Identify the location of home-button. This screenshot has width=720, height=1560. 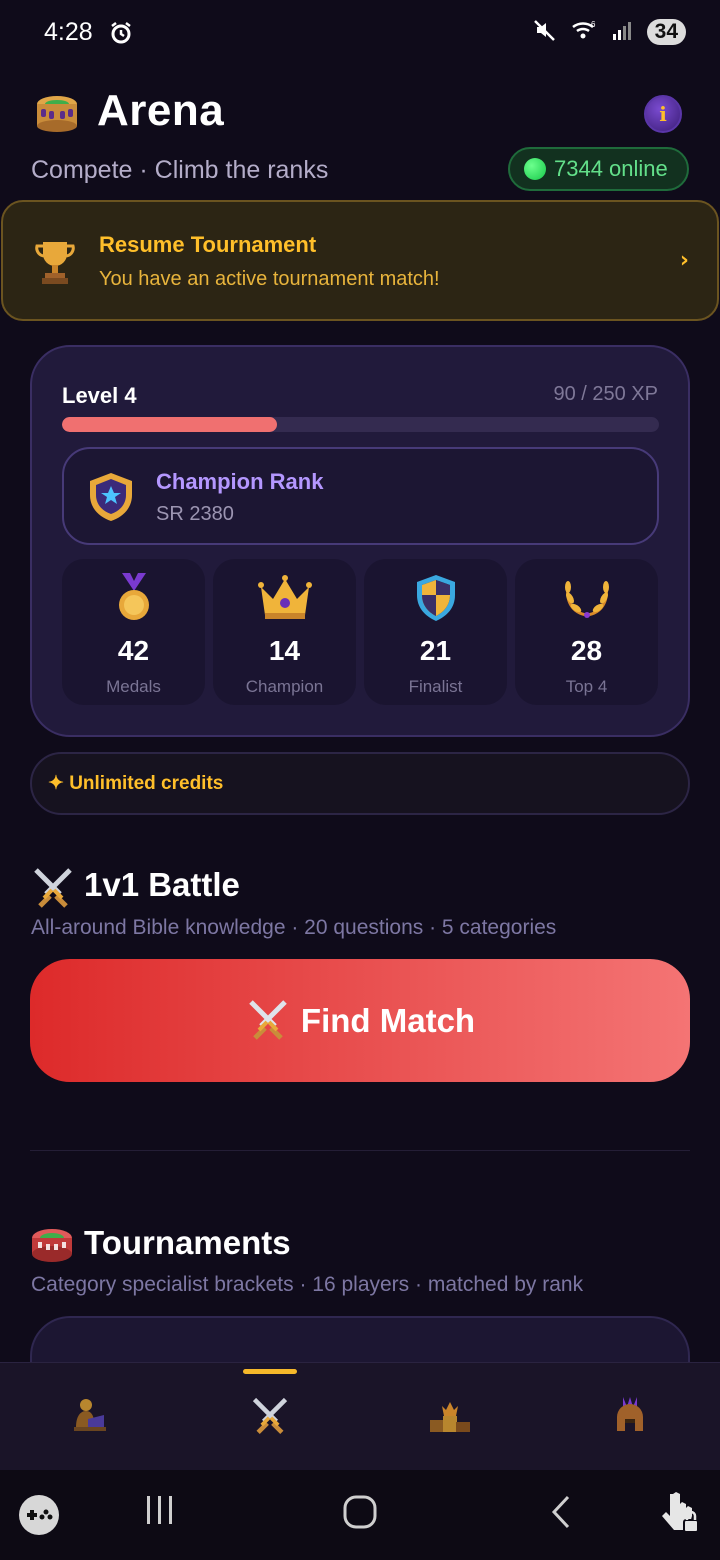
(360, 1514).